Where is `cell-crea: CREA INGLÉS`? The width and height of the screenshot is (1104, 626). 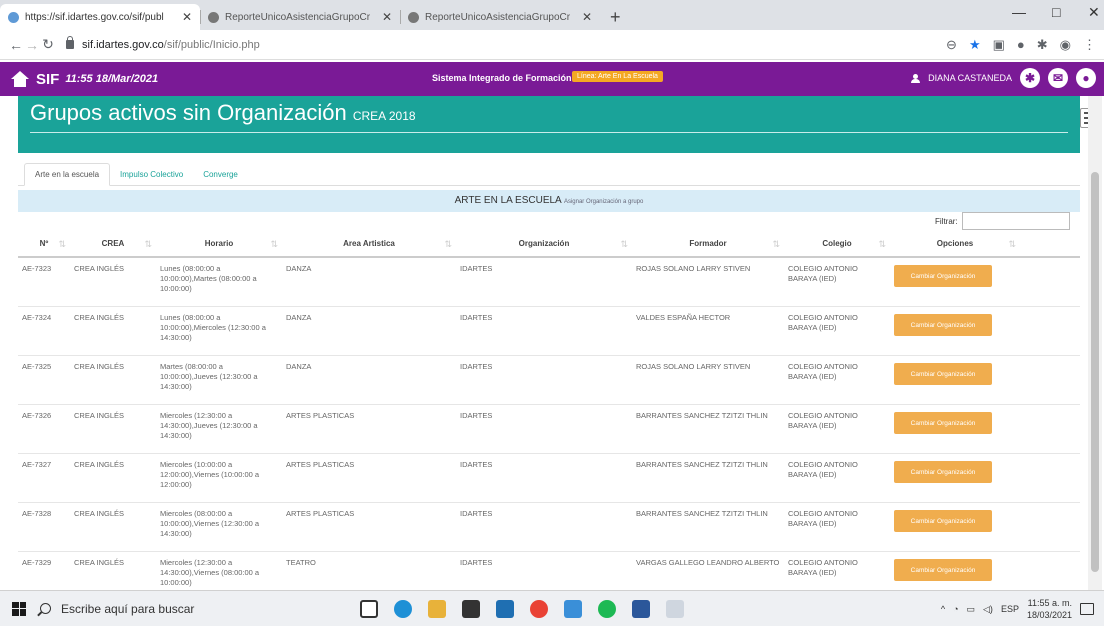
cell-crea: CREA INGLÉS is located at coordinates (99, 464).